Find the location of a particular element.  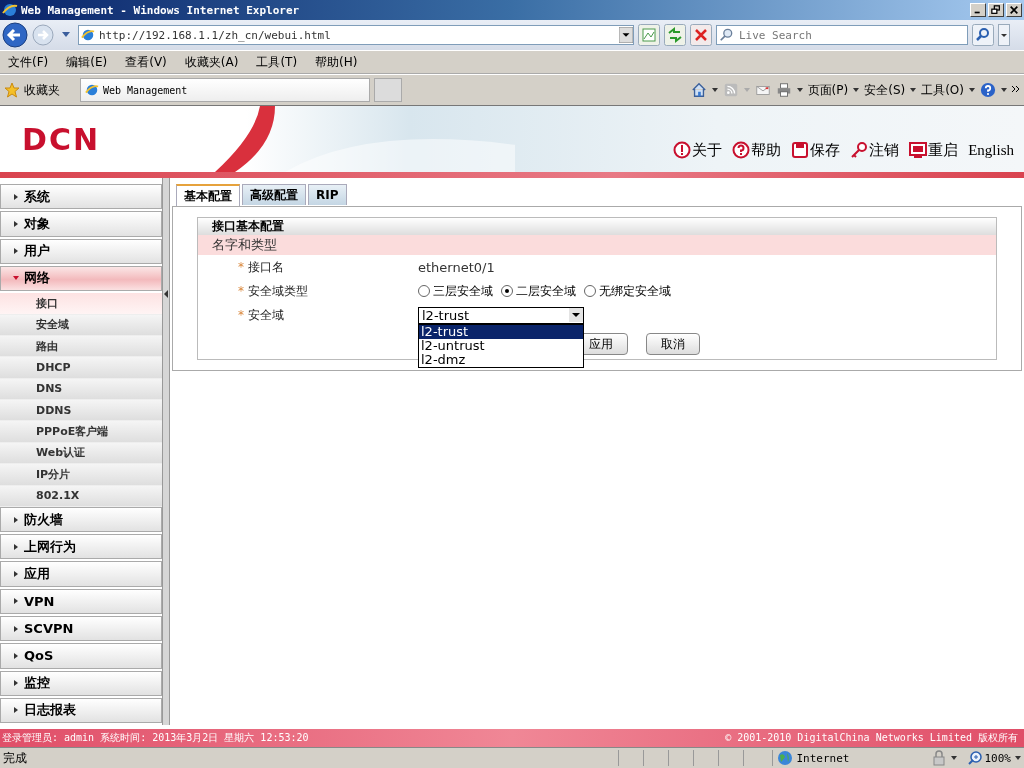

sidebar-subitem: 802.1X is located at coordinates (81, 496).